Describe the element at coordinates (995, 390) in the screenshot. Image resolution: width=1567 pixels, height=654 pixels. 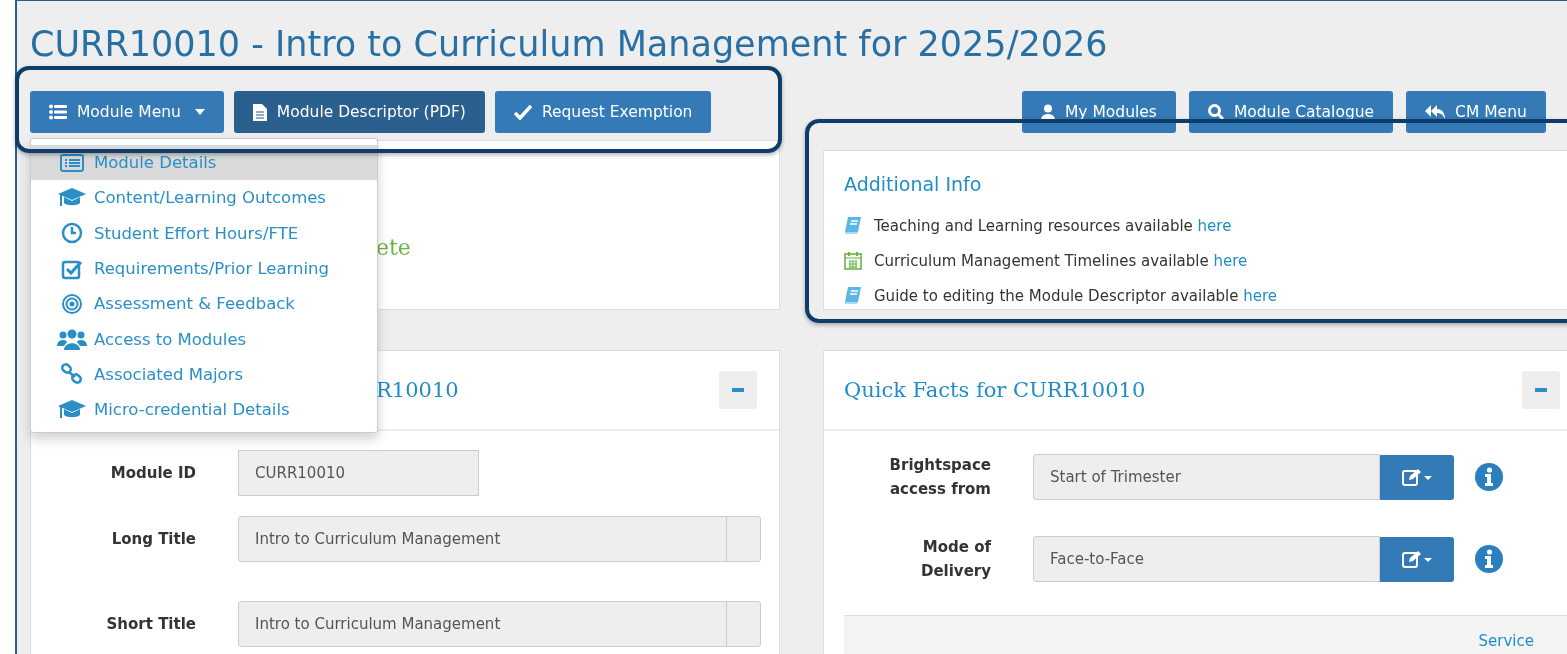
I see `panel-heading: Quick Facts for CURR10010` at that location.